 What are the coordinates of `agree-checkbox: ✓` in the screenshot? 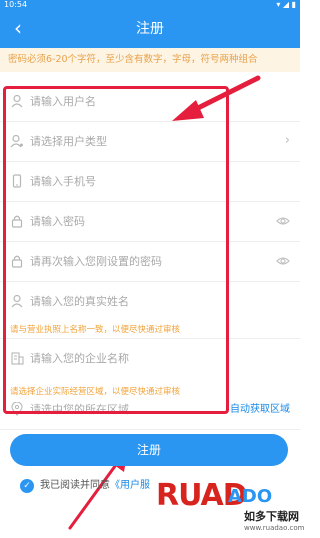 It's located at (27, 486).